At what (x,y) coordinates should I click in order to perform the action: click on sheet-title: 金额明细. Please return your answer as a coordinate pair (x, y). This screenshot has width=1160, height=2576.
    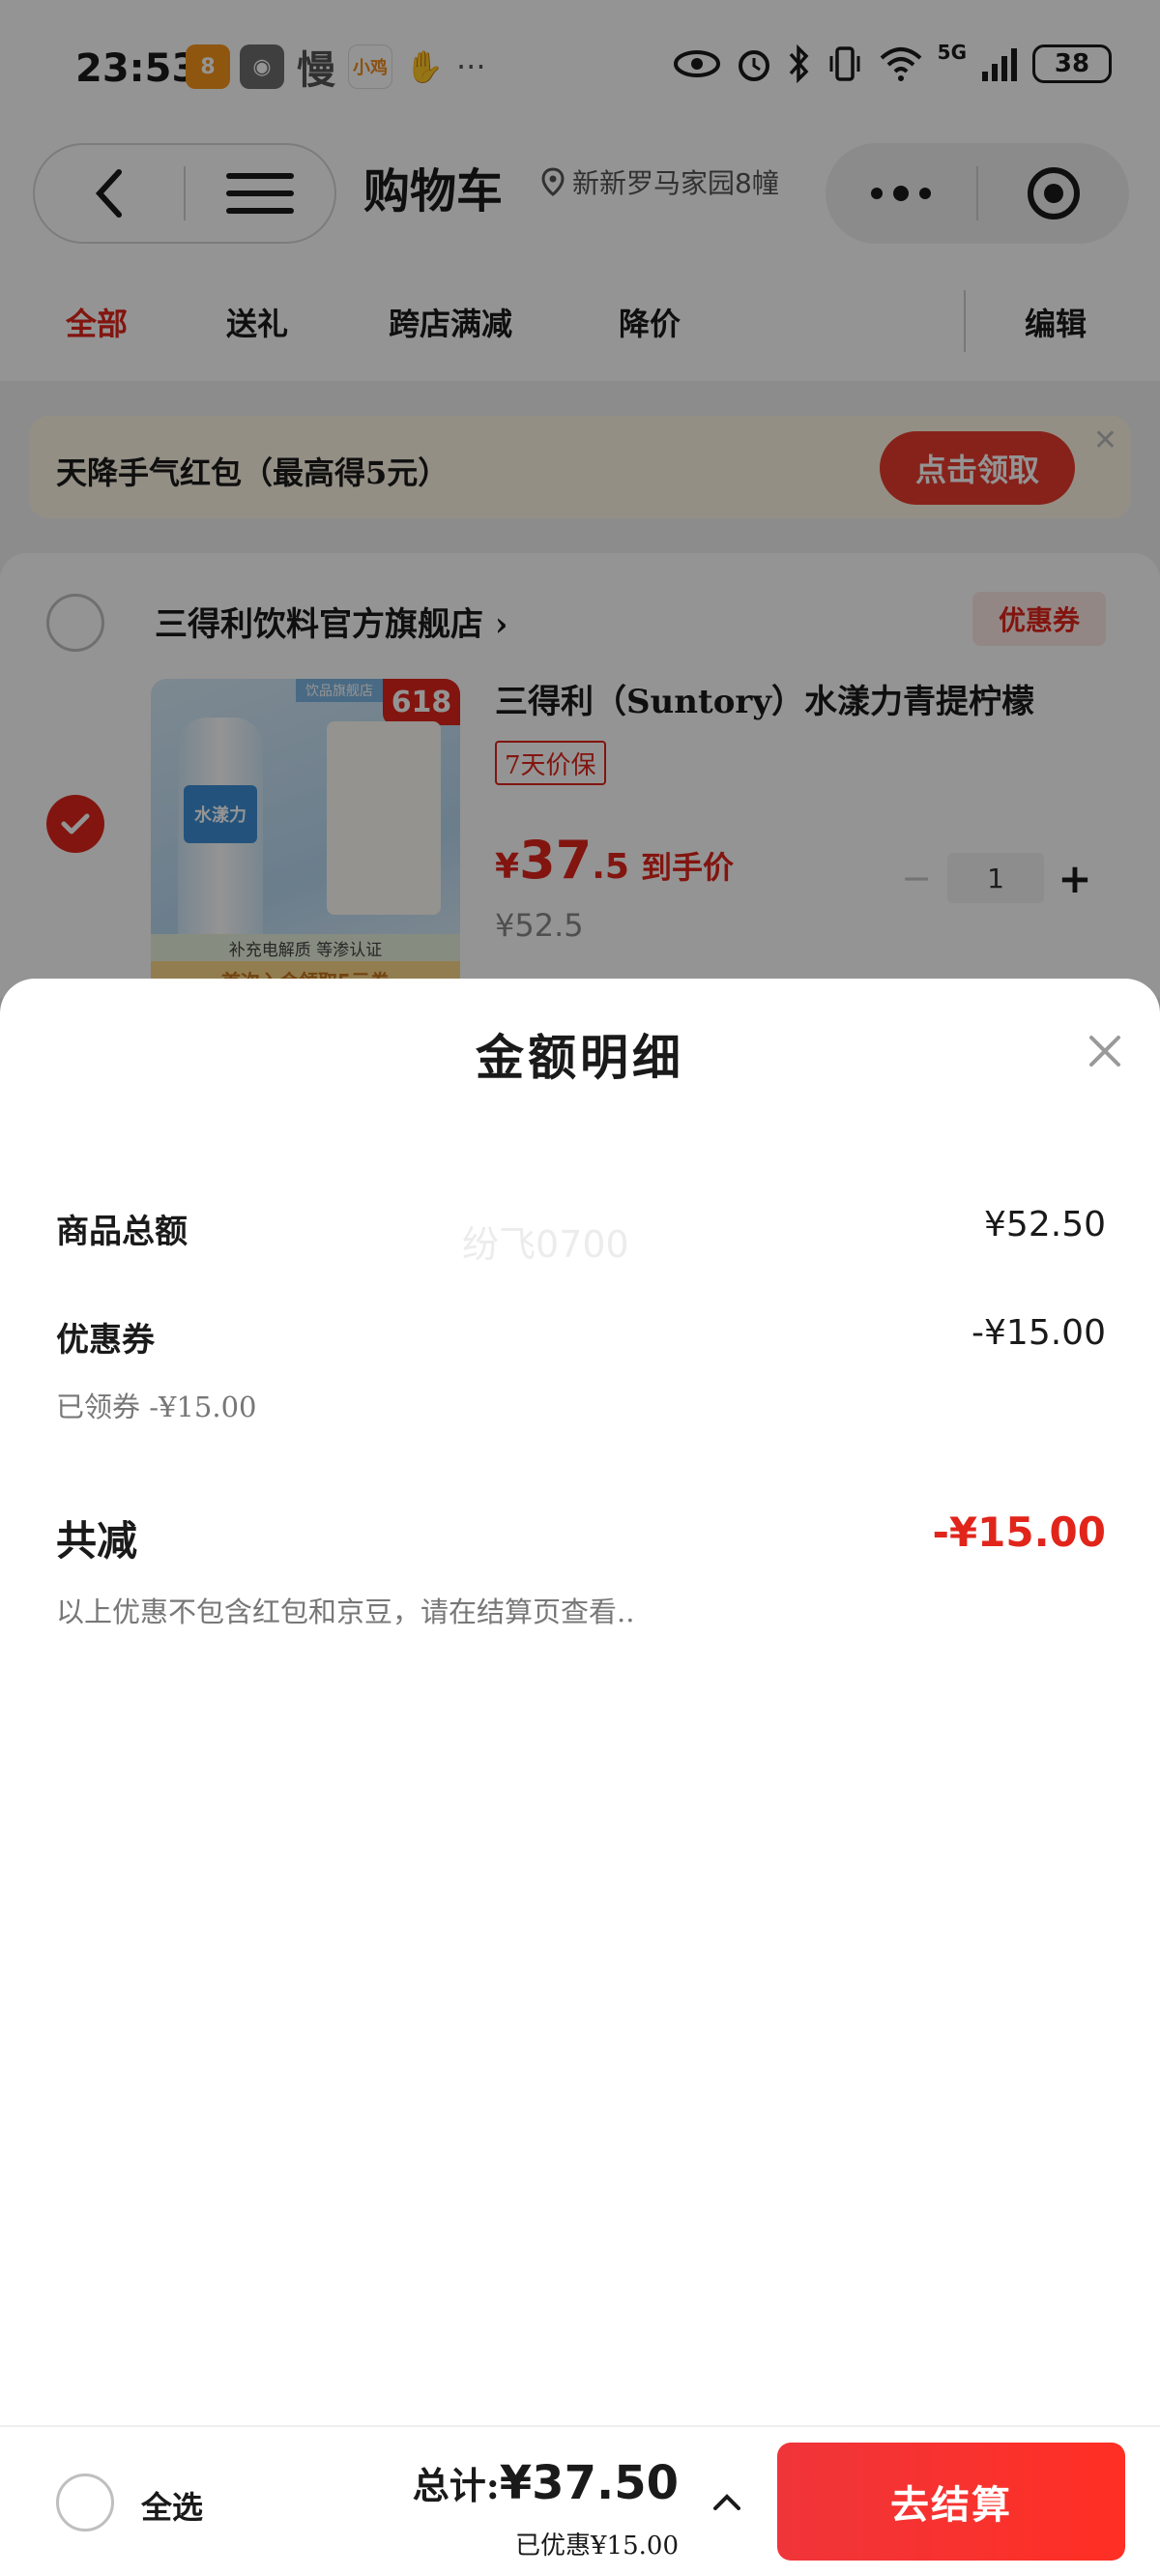
    Looking at the image, I should click on (580, 1057).